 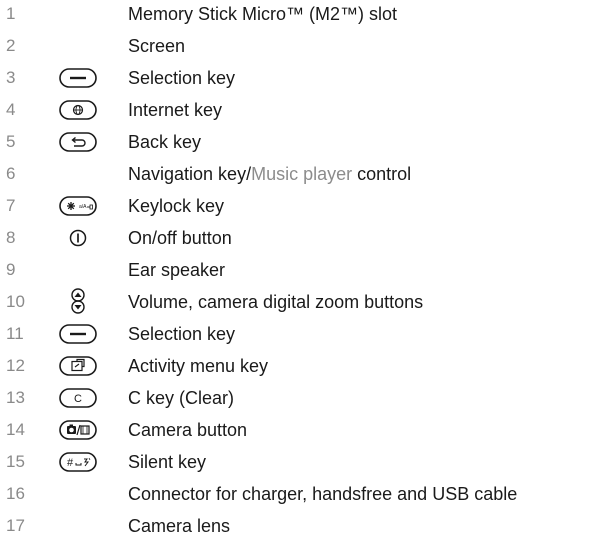 I want to click on item-number: 12, so click(x=15, y=365).